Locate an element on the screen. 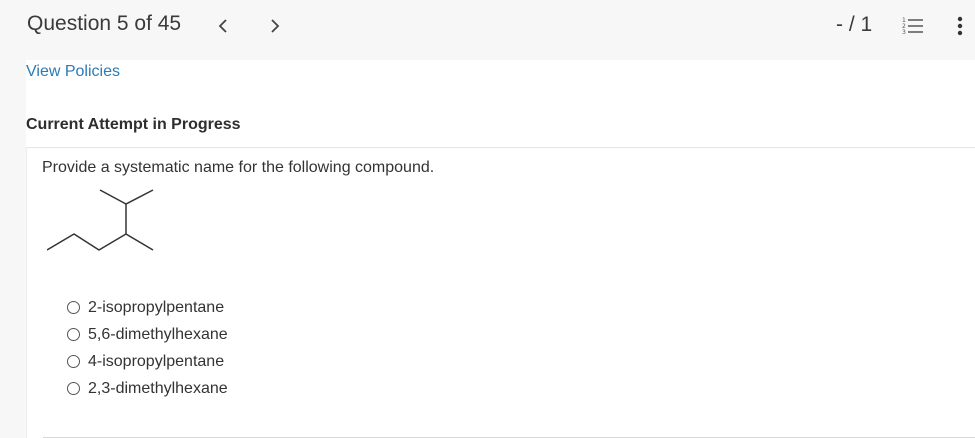  svg-text: 3 is located at coordinates (904, 32).